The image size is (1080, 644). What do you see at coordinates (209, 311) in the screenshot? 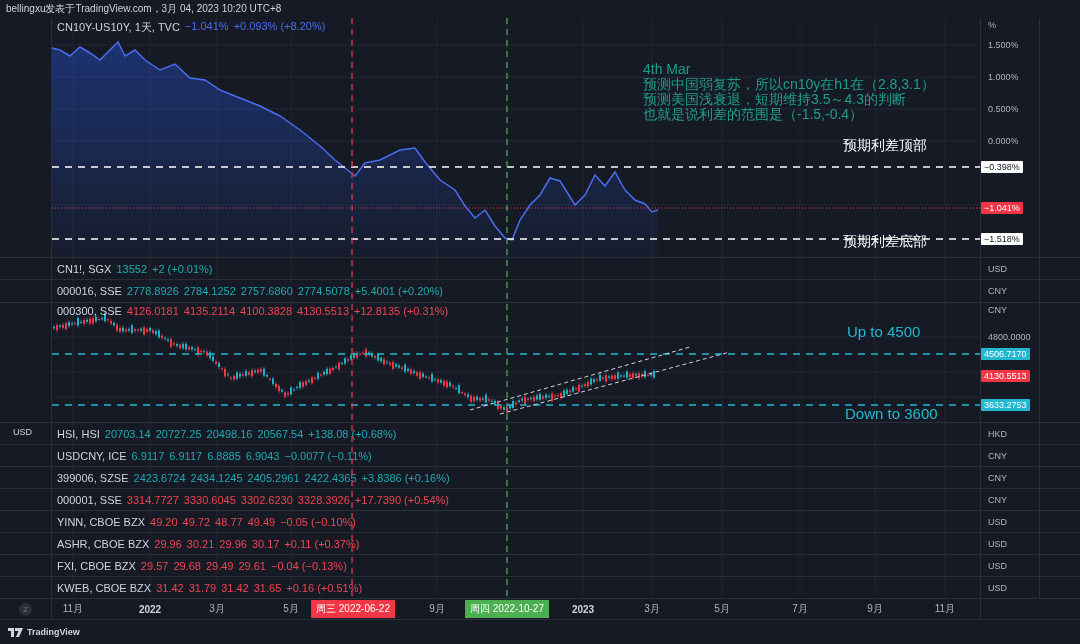
I see `price-value: 4135.2114` at bounding box center [209, 311].